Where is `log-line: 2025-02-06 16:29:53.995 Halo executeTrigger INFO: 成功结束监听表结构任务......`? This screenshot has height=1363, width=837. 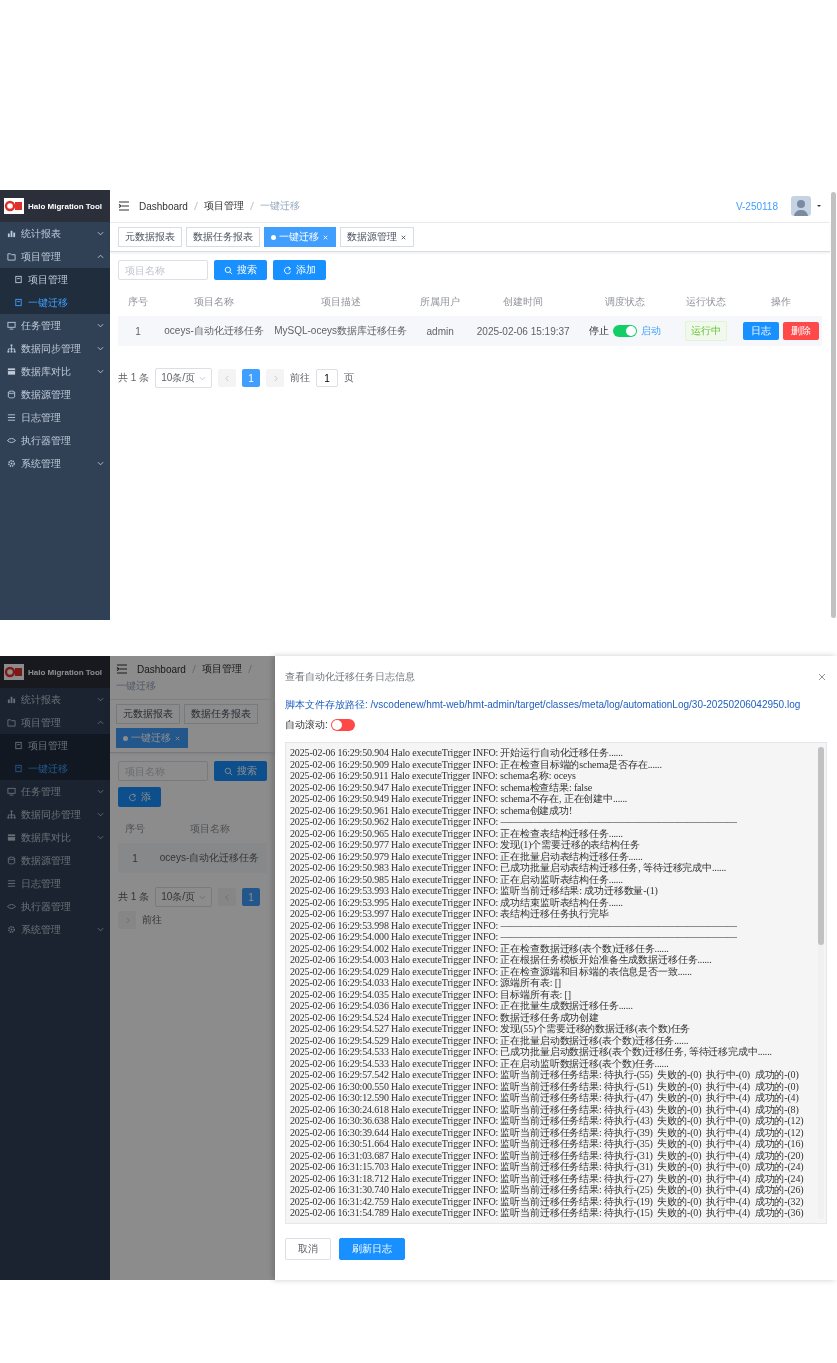 log-line: 2025-02-06 16:29:53.995 Halo executeTrigger INFO: 成功结束监听表结构任务...... is located at coordinates (457, 902).